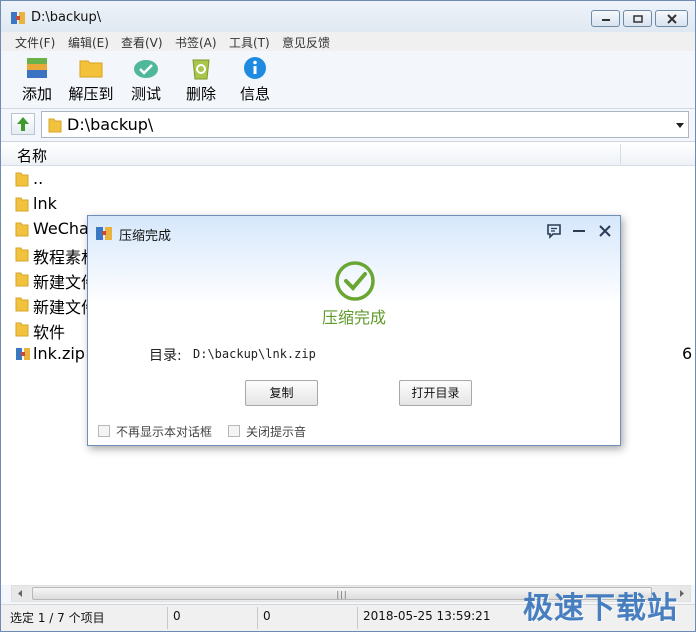  Describe the element at coordinates (355, 204) in the screenshot. I see `list-item: lnk` at that location.